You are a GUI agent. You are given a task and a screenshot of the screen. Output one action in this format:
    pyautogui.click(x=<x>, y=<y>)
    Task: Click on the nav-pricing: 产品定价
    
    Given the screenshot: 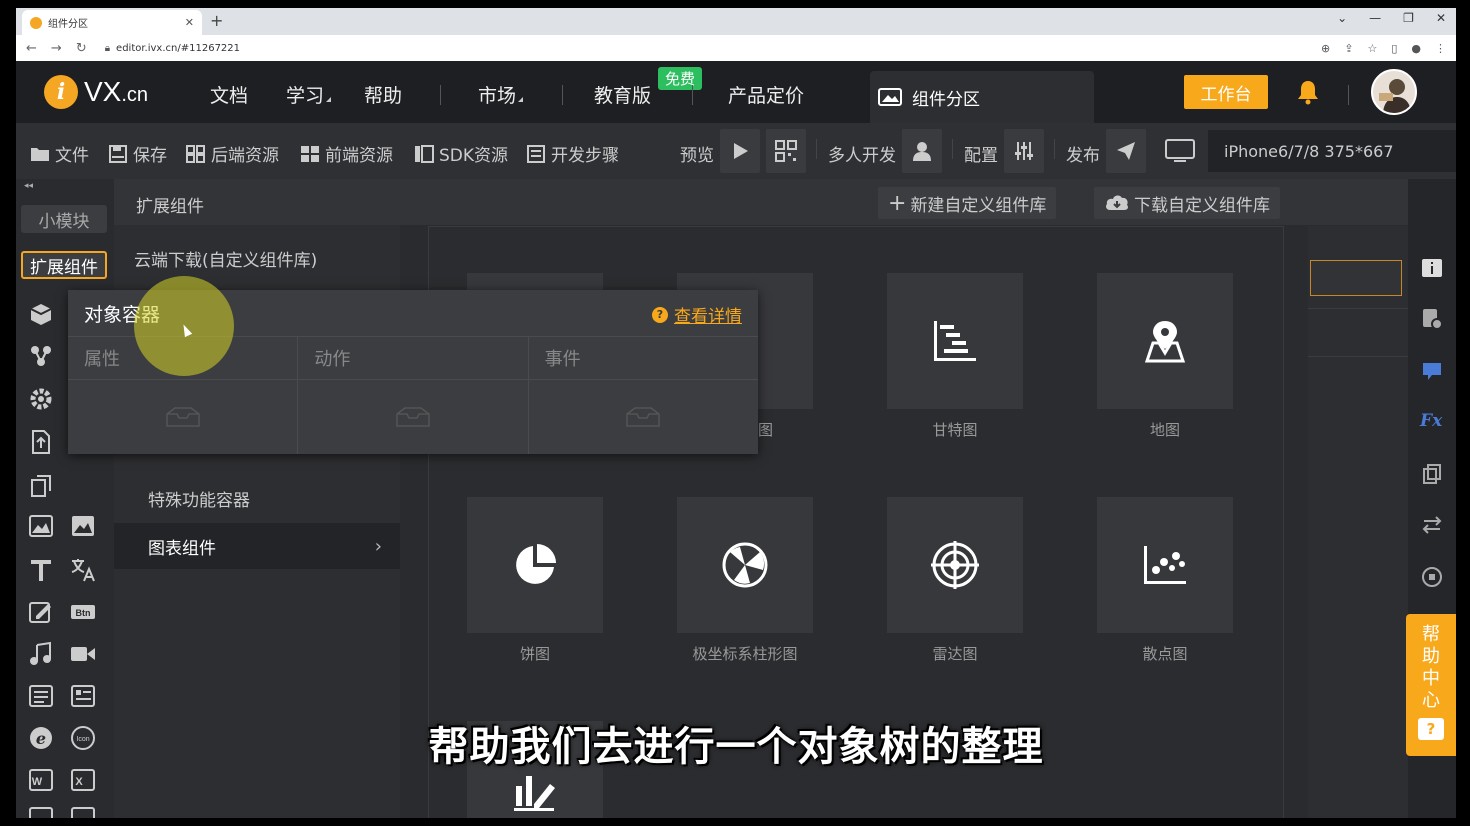 What is the action you would take?
    pyautogui.click(x=766, y=94)
    